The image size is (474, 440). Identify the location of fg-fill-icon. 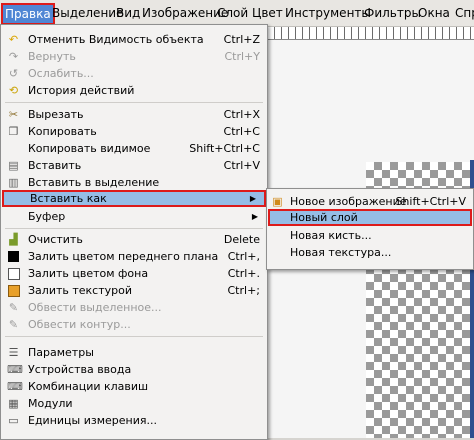
(13, 256).